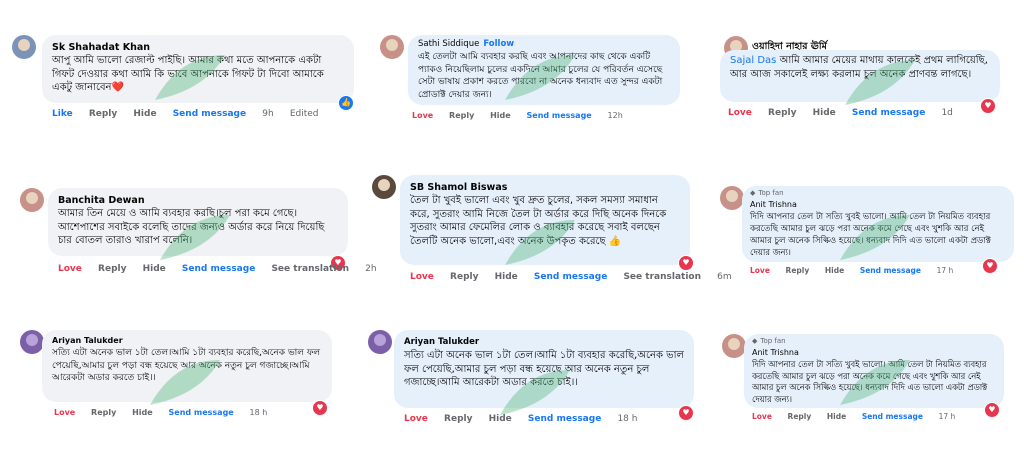 The image size is (1024, 455). What do you see at coordinates (544, 44) in the screenshot?
I see `commenter-name: Sathi Siddique Follow` at bounding box center [544, 44].